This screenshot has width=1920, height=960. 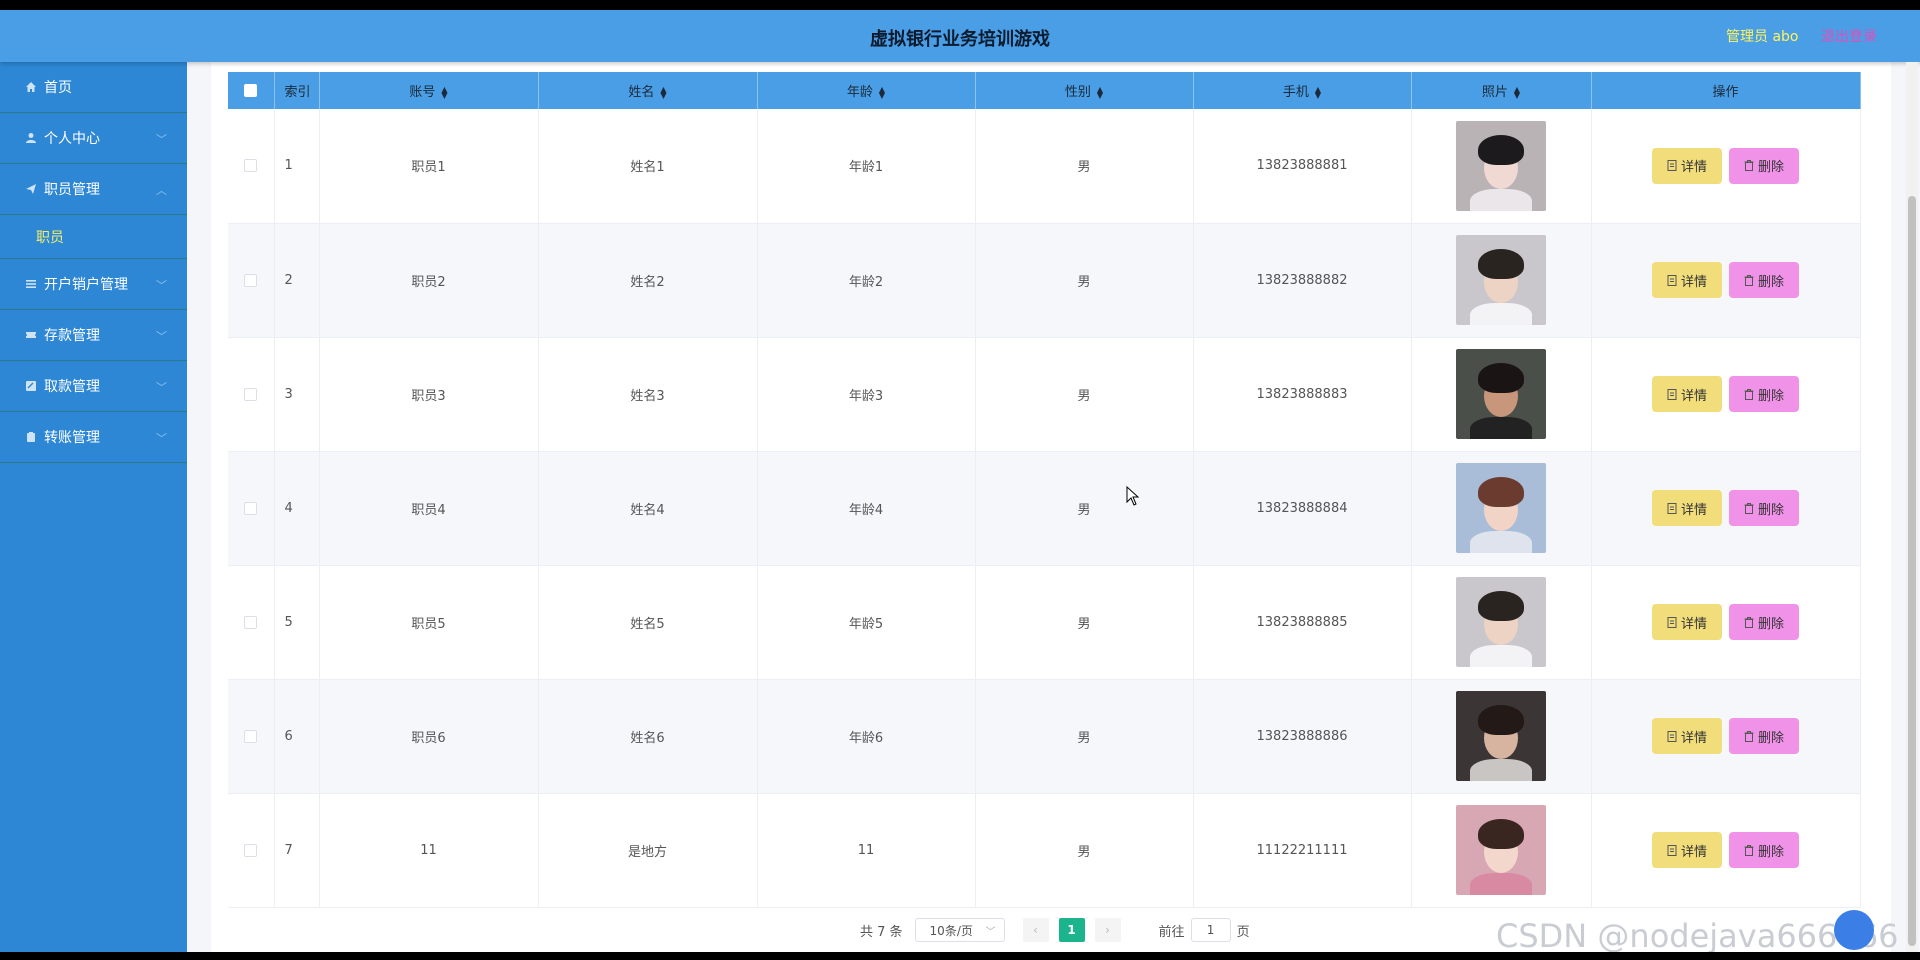 I want to click on page-suffix-label: 页, so click(x=1243, y=932).